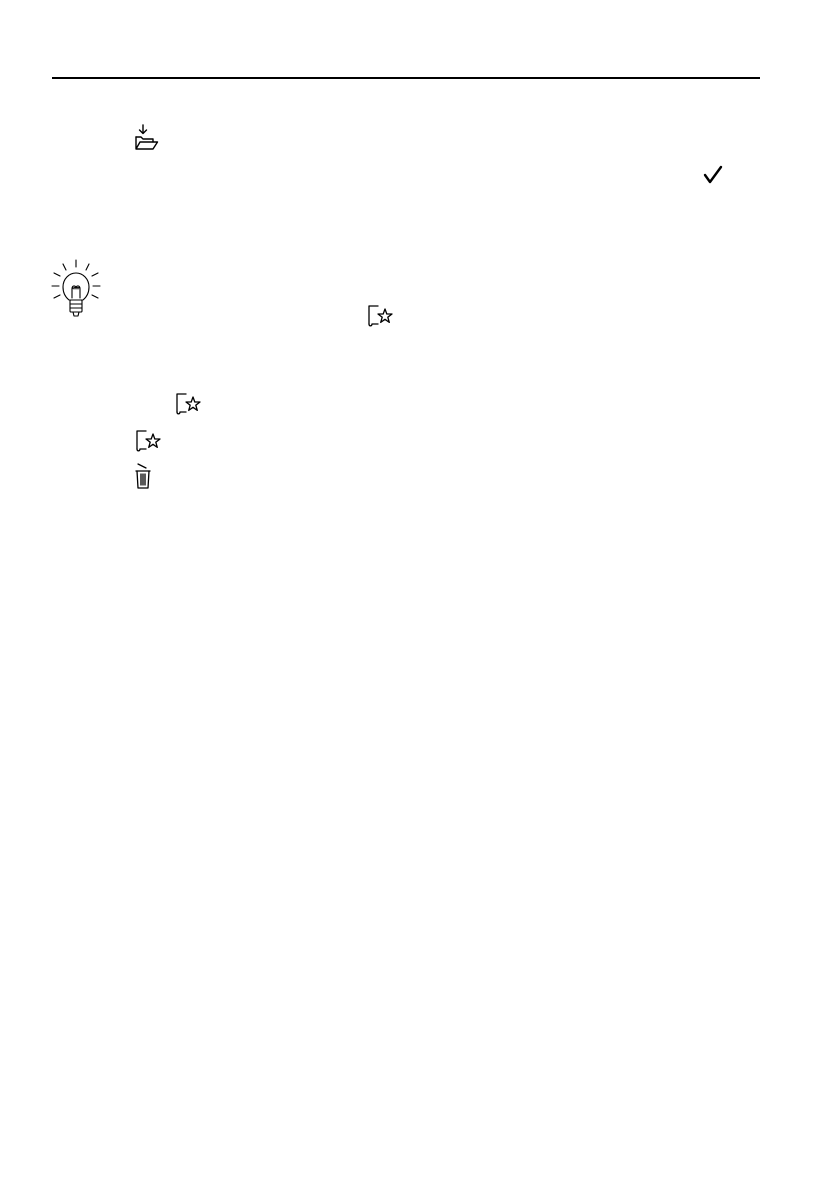  I want to click on lightbulb-icon, so click(77, 289).